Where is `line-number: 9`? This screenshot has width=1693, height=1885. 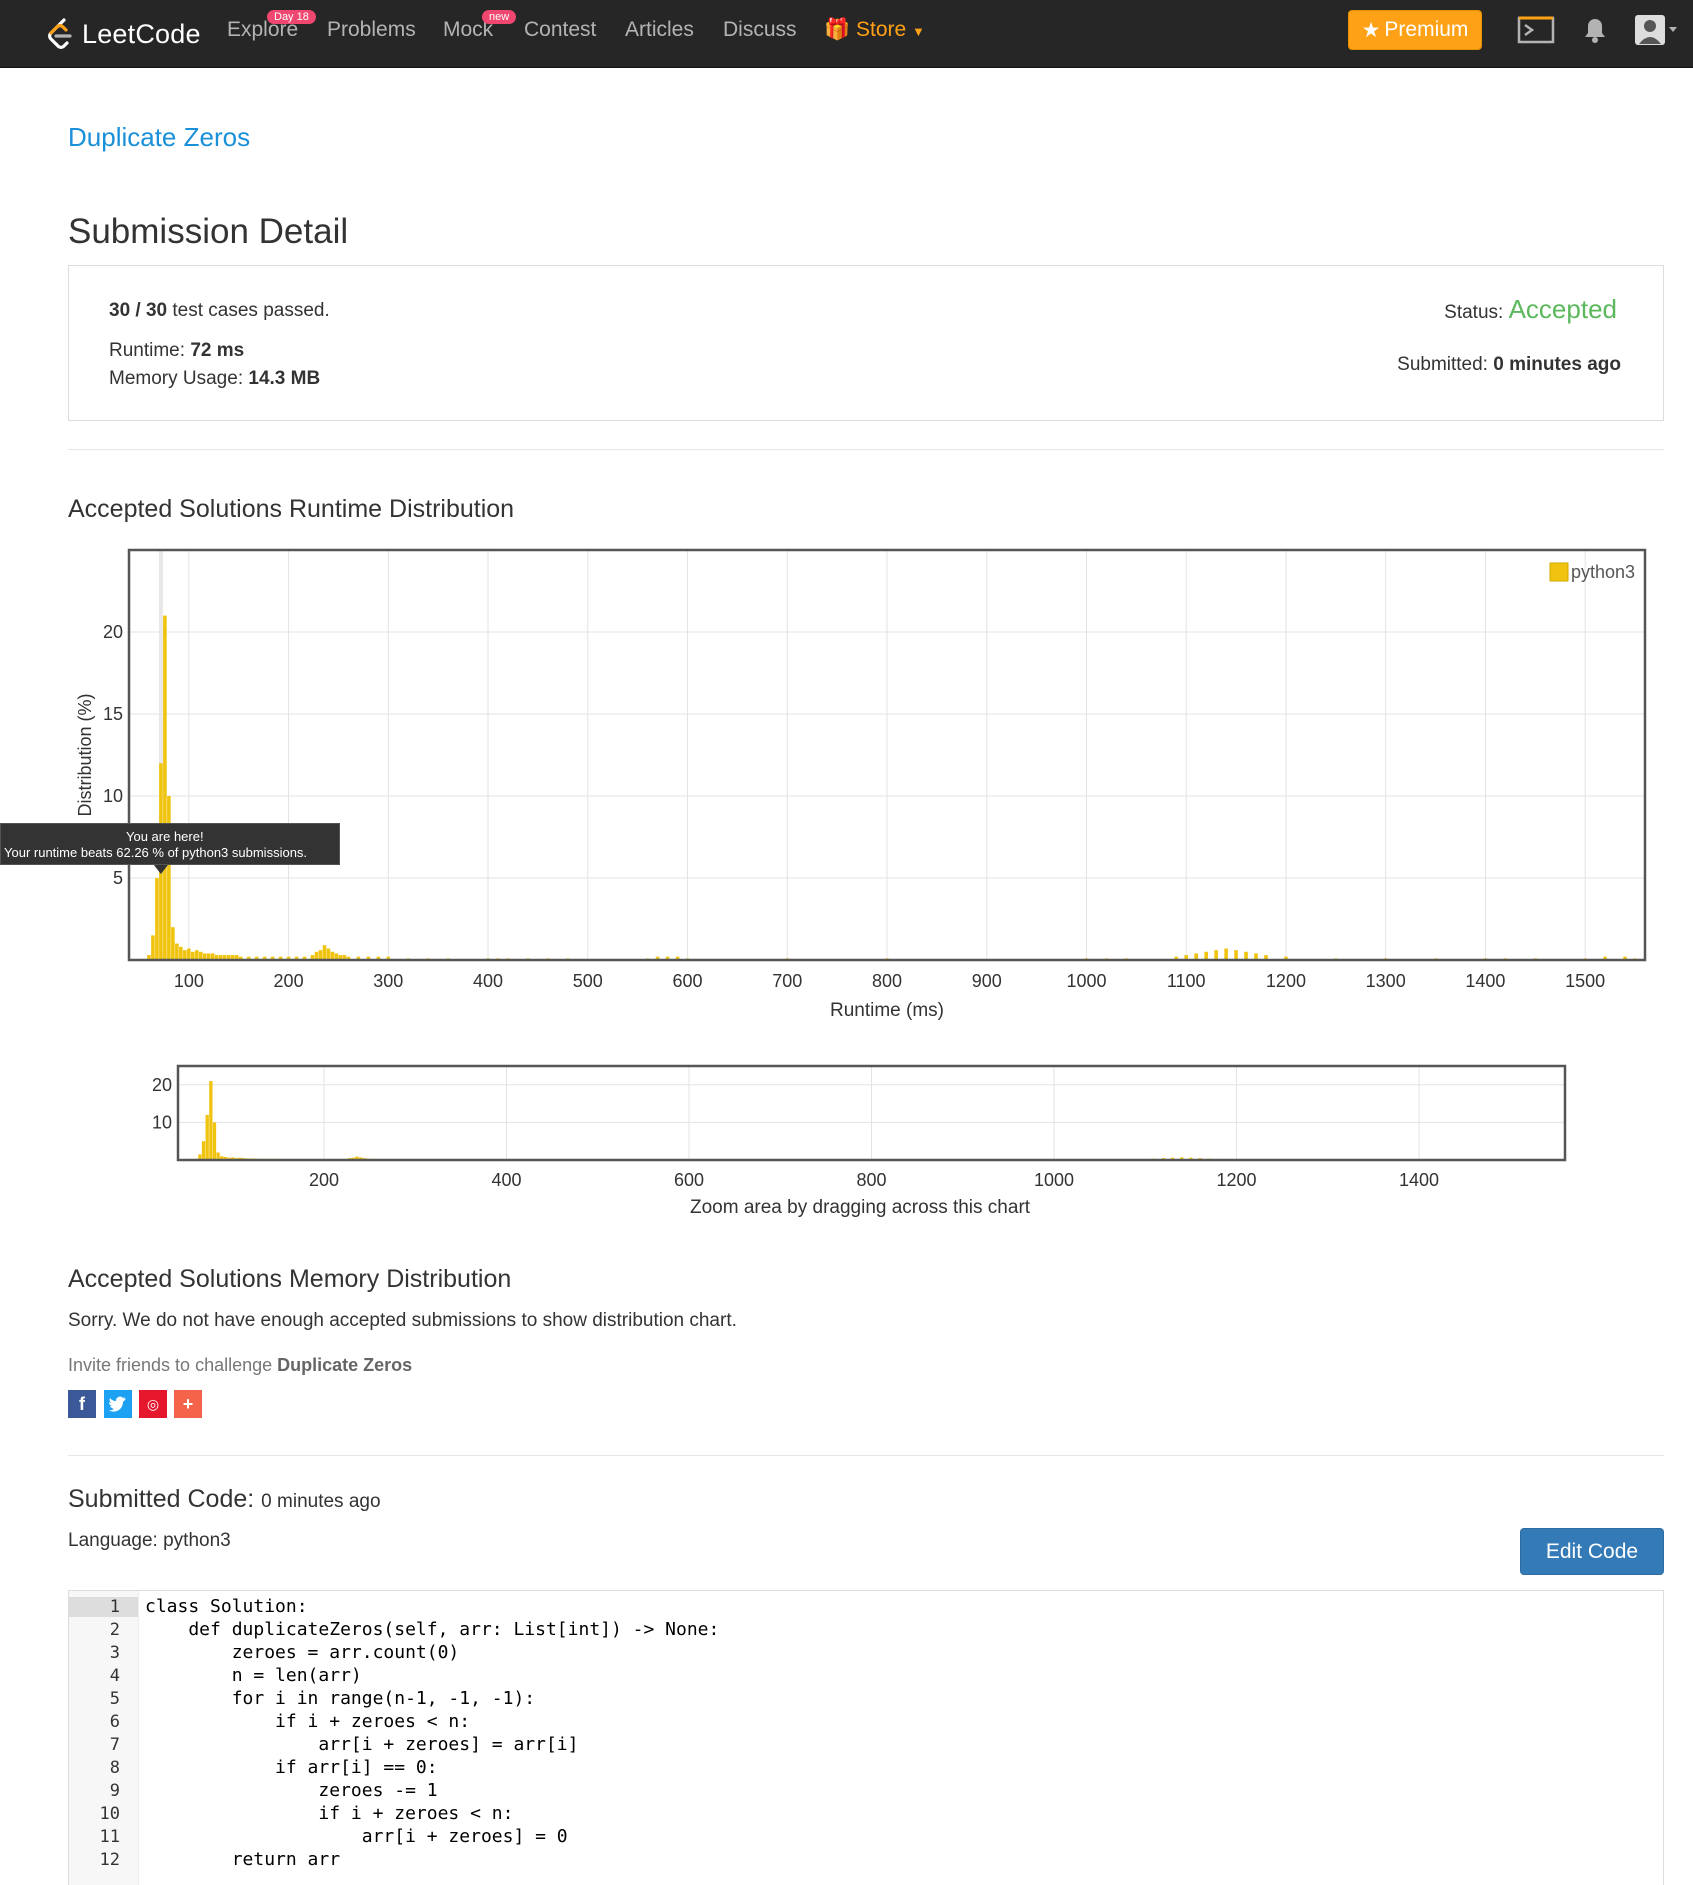 line-number: 9 is located at coordinates (114, 1791).